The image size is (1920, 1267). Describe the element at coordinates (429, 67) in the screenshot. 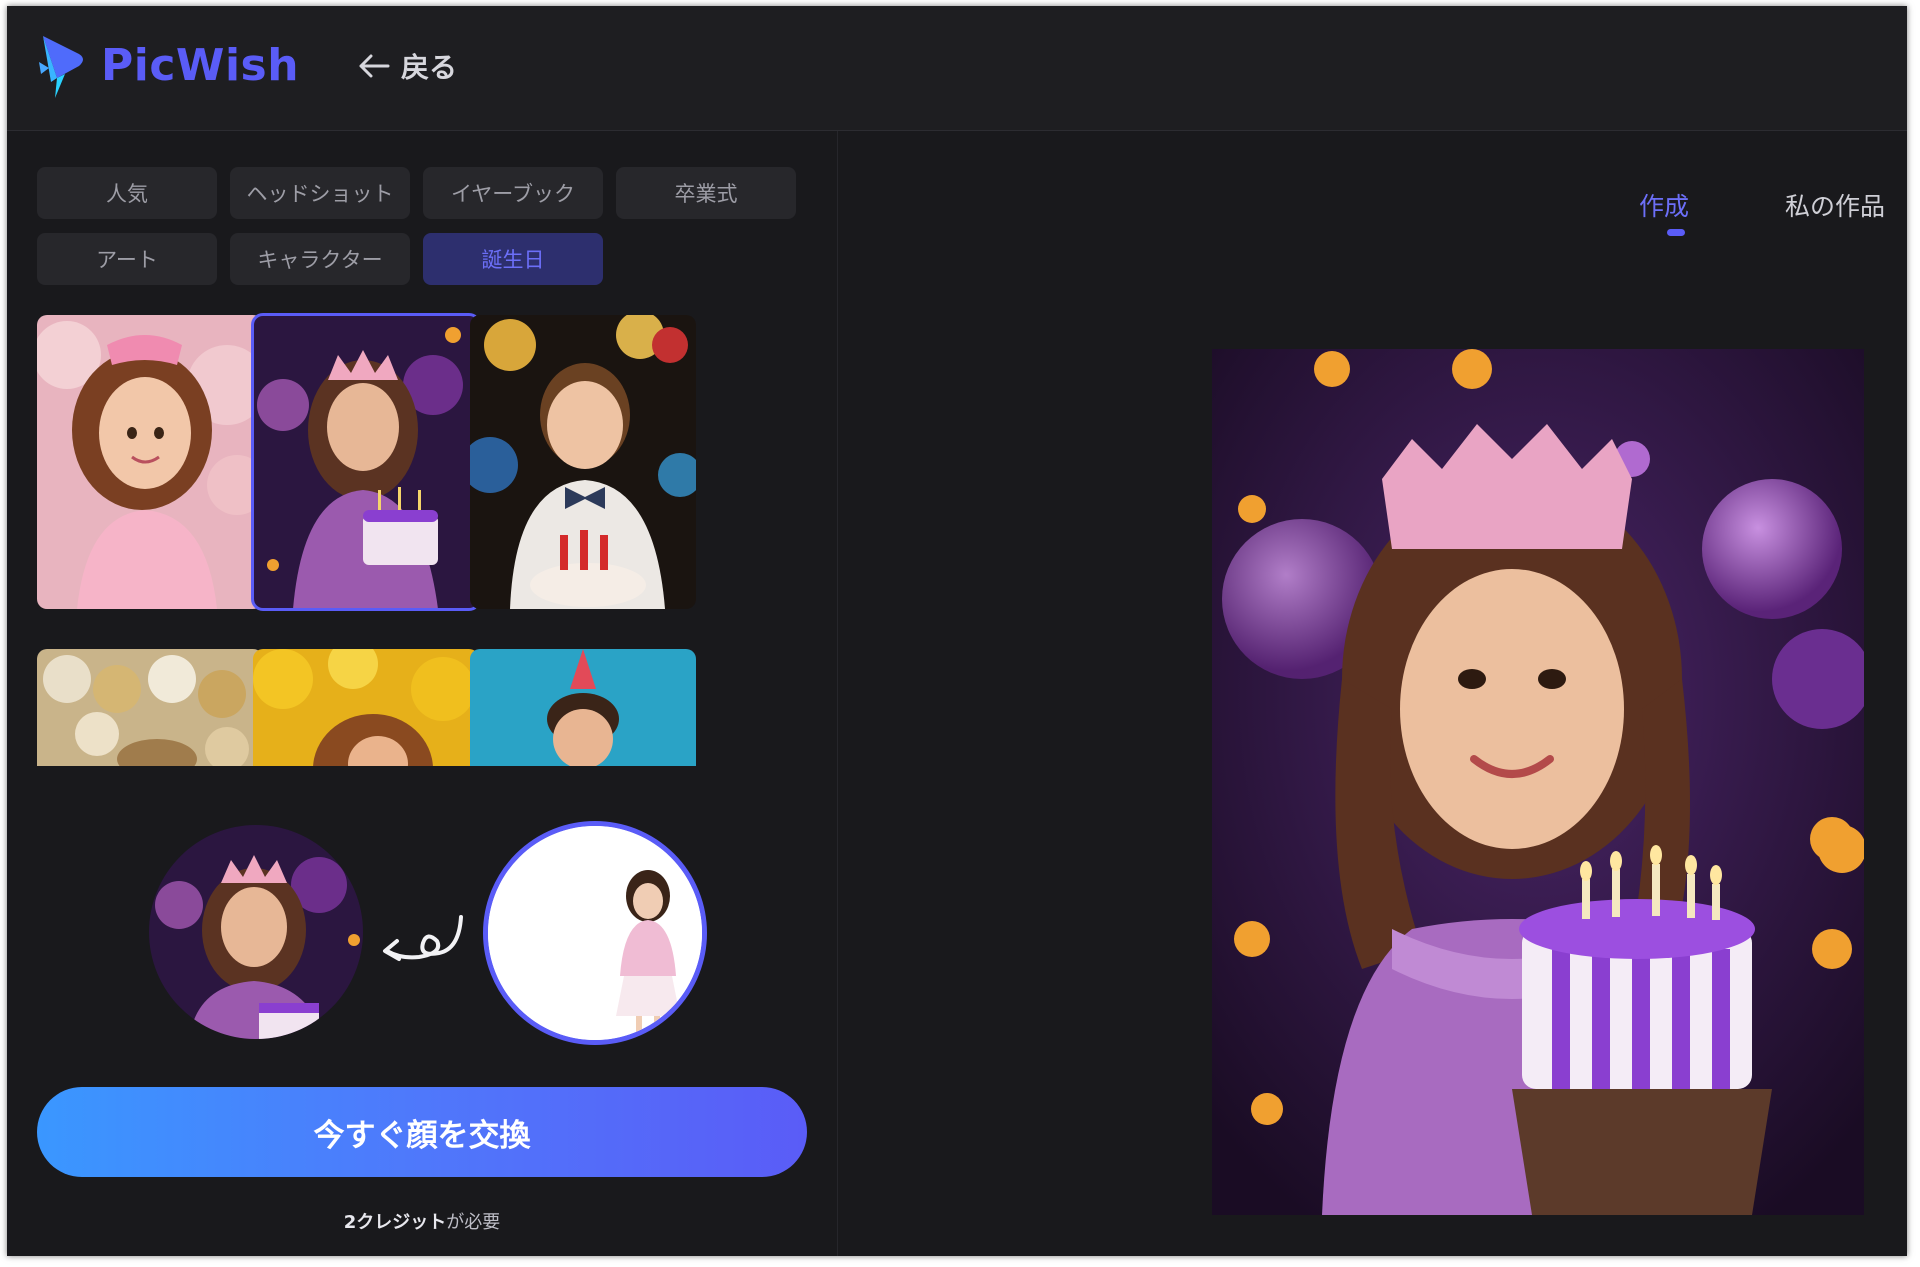

I see `back-label: 戻る` at that location.